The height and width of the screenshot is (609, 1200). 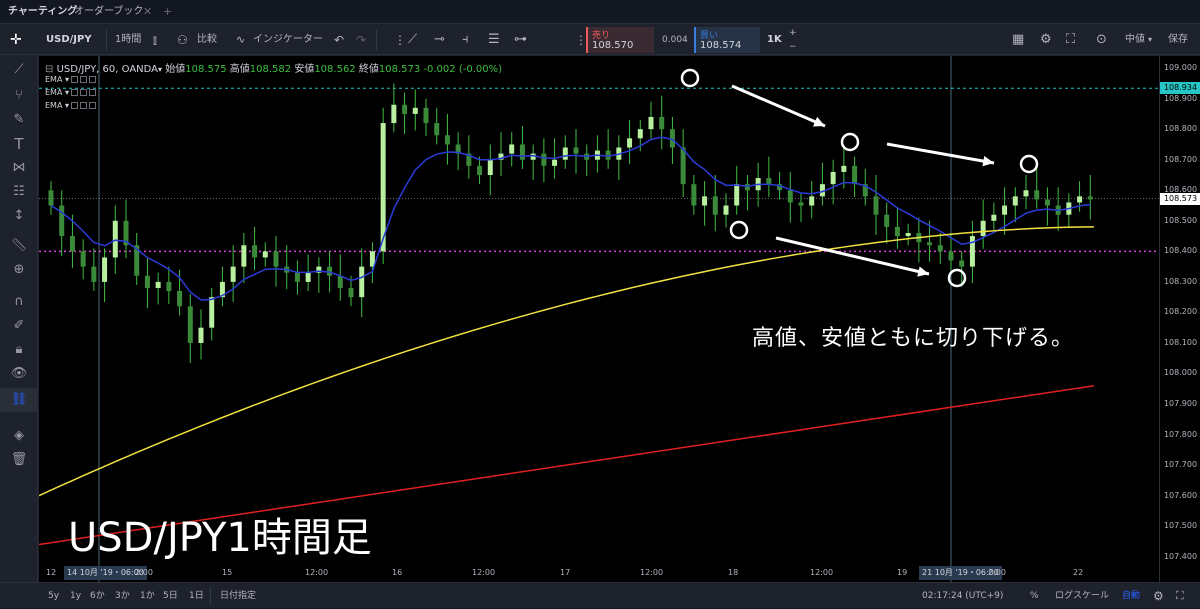 What do you see at coordinates (51, 572) in the screenshot?
I see `time-tick: 12` at bounding box center [51, 572].